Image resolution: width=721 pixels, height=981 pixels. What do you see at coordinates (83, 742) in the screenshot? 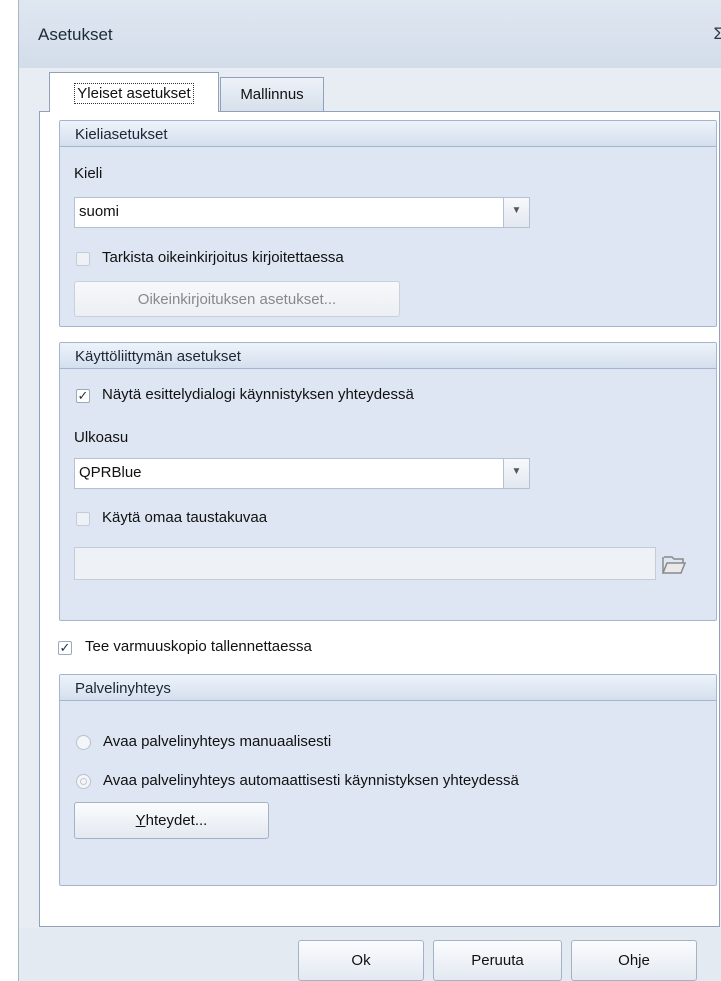
I see `manual-connection-radio` at bounding box center [83, 742].